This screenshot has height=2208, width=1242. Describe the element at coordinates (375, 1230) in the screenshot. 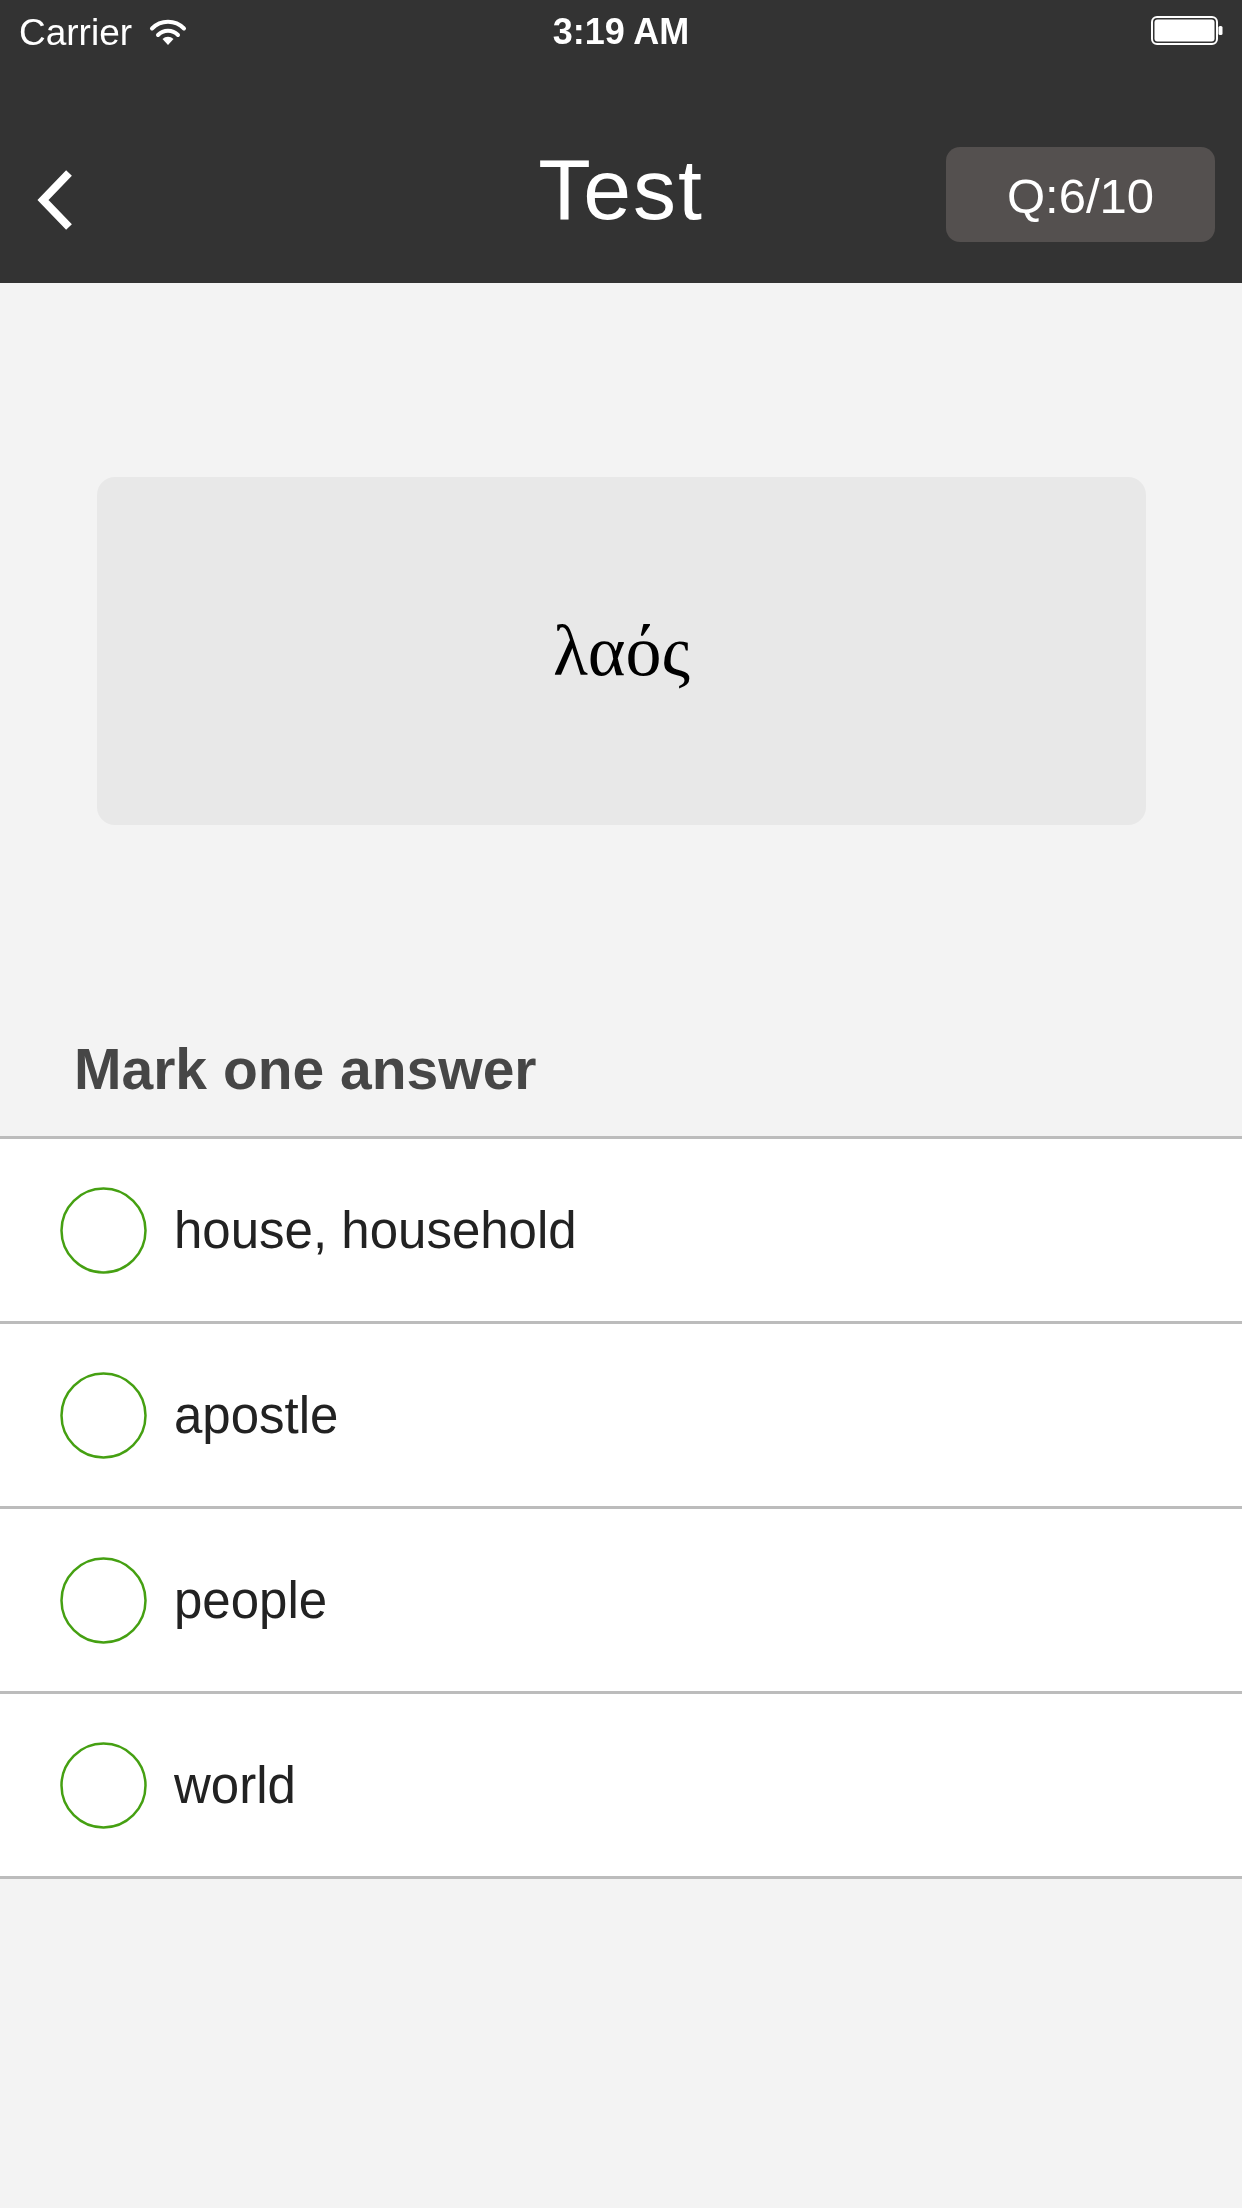

I see `answer-label: house, household` at that location.